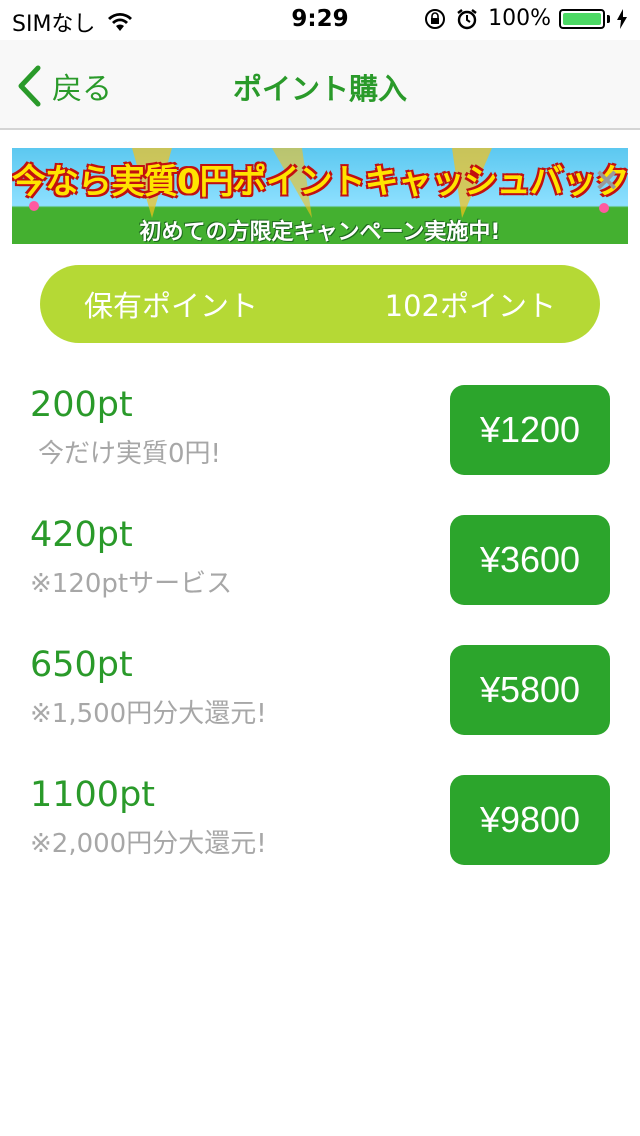 The width and height of the screenshot is (640, 1136). I want to click on banner-title: 今なら実質0円ポイントキャッシュバック!, so click(320, 182).